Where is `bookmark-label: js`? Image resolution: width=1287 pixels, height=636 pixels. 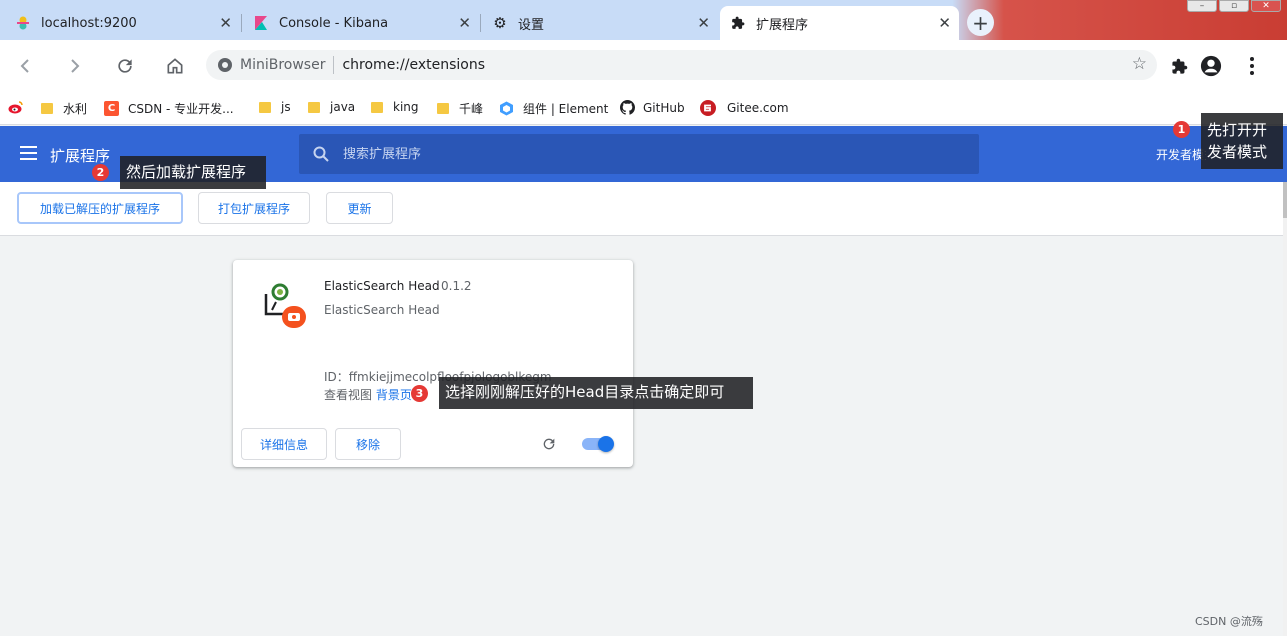 bookmark-label: js is located at coordinates (286, 107).